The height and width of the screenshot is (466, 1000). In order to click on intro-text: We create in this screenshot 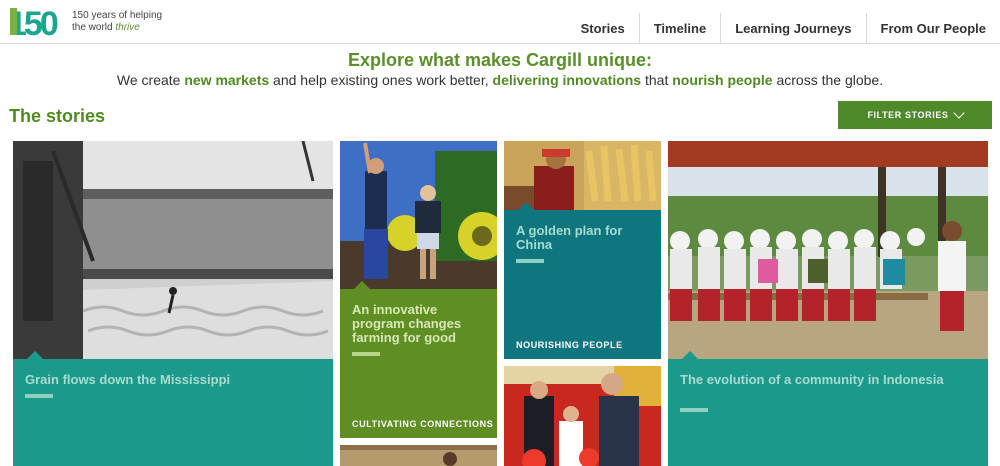, I will do `click(150, 80)`.